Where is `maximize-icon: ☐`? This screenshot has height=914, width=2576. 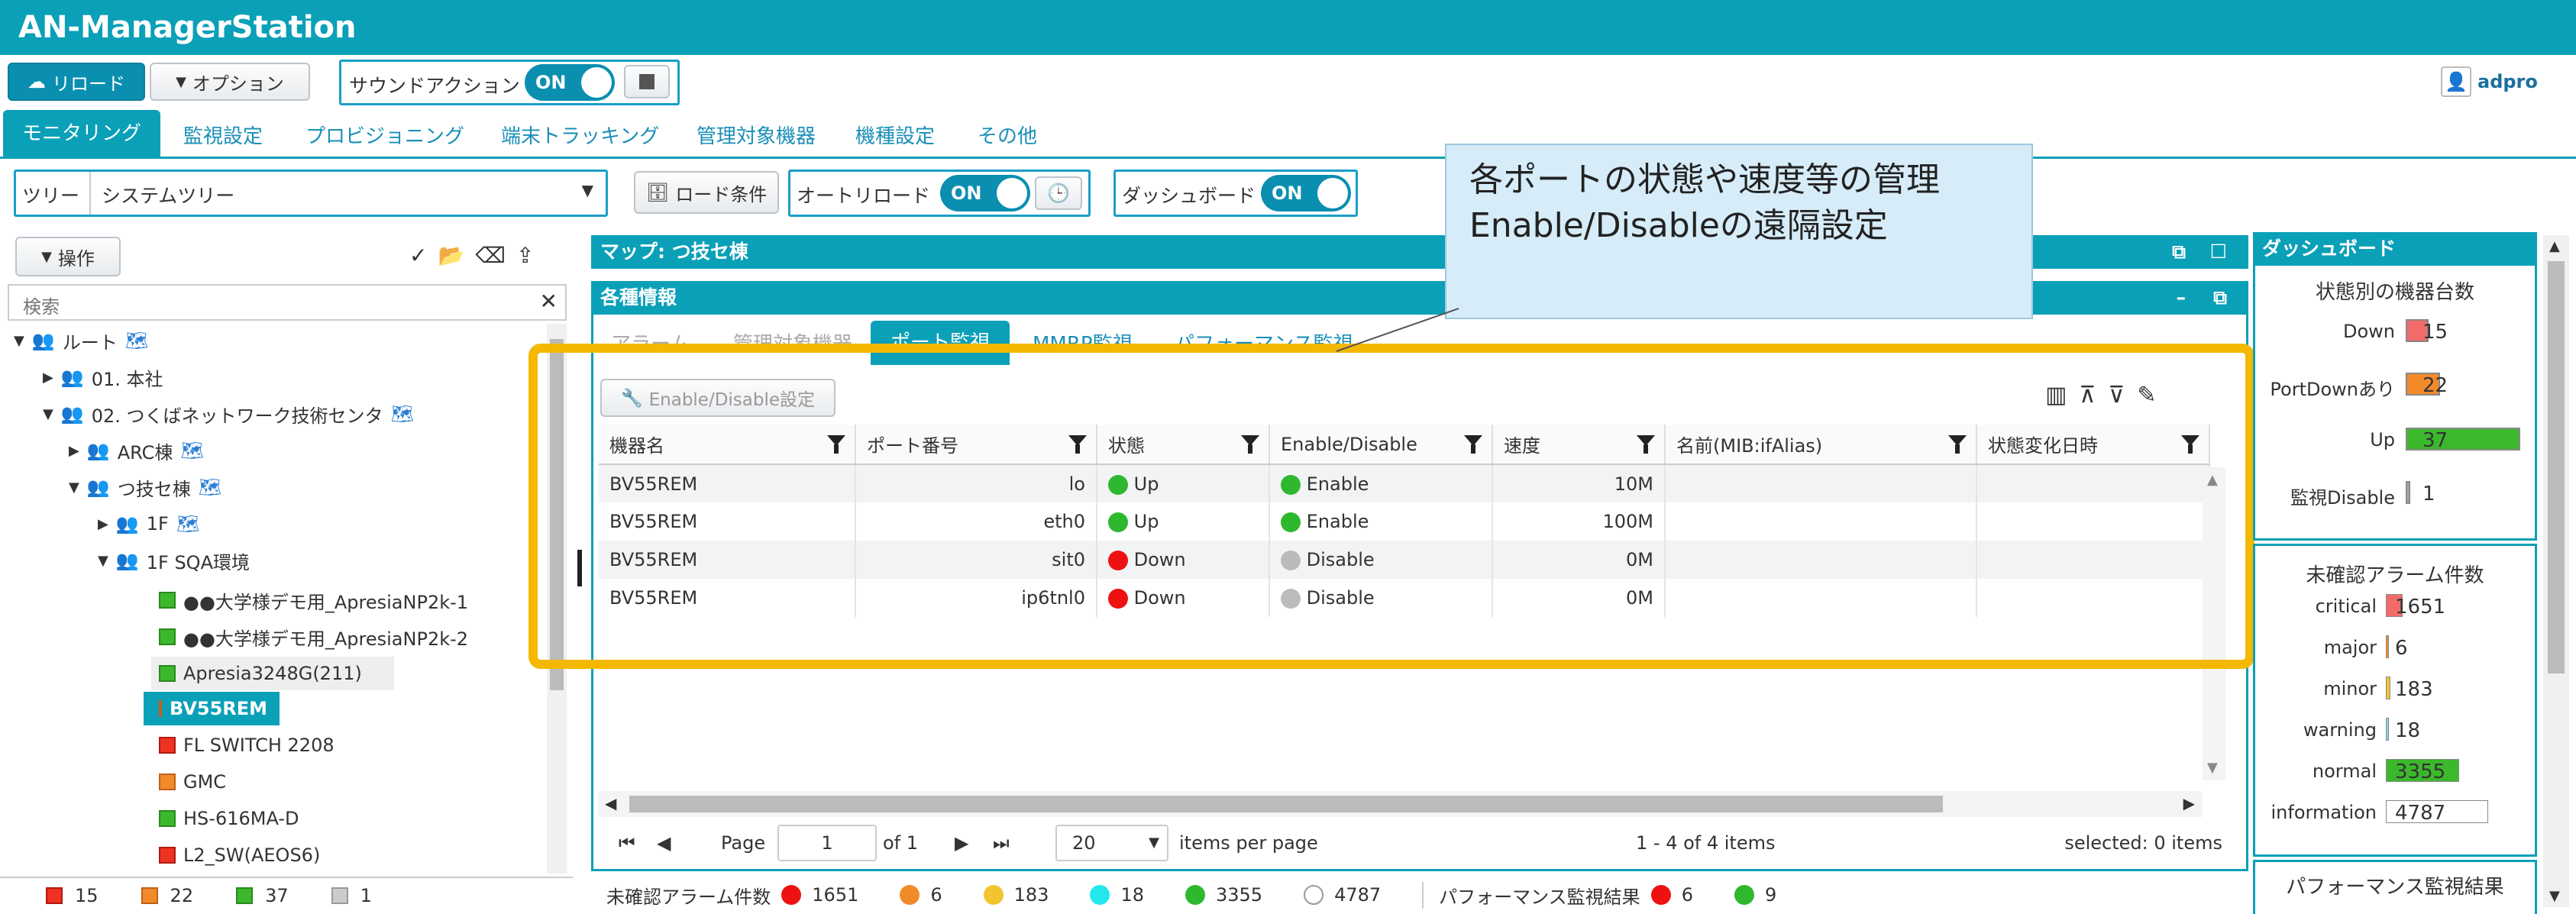 maximize-icon: ☐ is located at coordinates (2218, 252).